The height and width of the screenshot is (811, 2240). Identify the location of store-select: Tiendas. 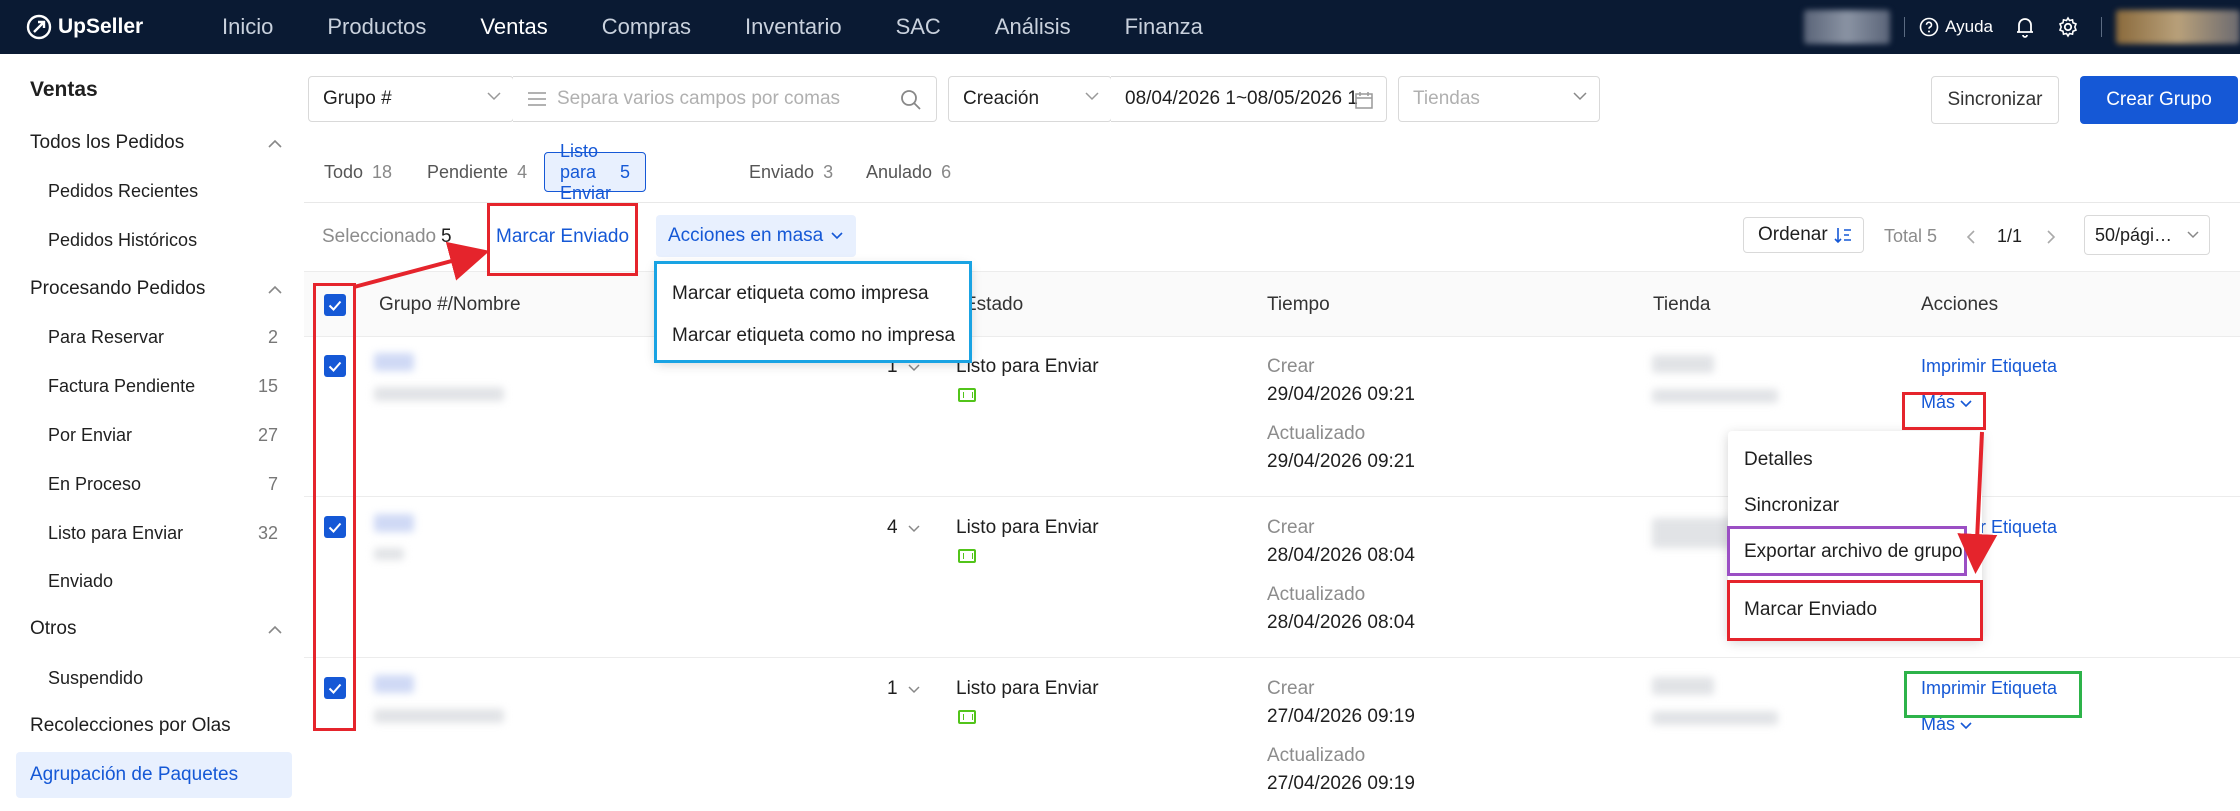
(1499, 99).